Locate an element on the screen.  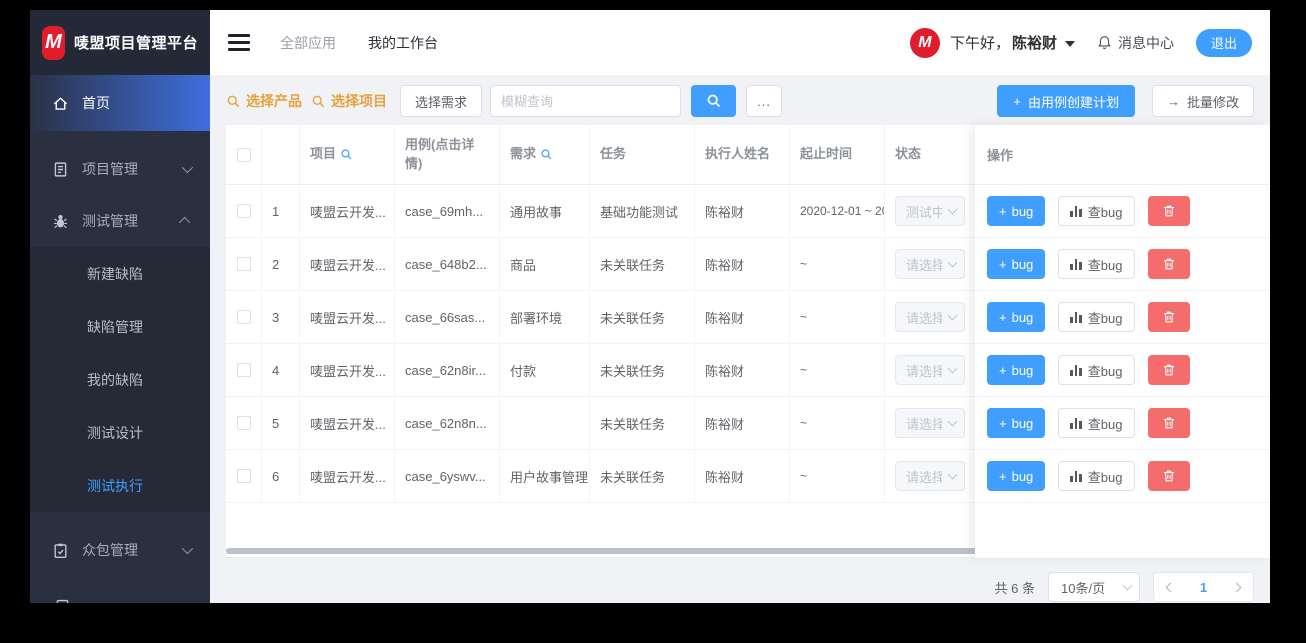
toolbar-actions: + 由用例创建计划 → 批量修改 is located at coordinates (1125, 101).